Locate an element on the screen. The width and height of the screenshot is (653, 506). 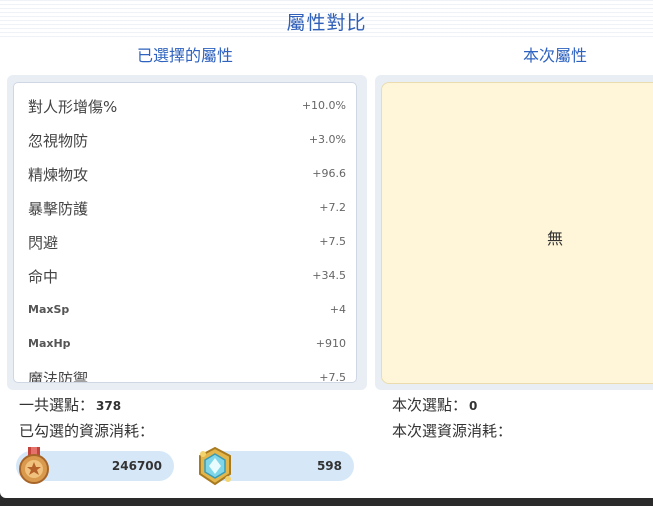
selected-attributes-header: 已選擇的屬性 is located at coordinates (184, 55).